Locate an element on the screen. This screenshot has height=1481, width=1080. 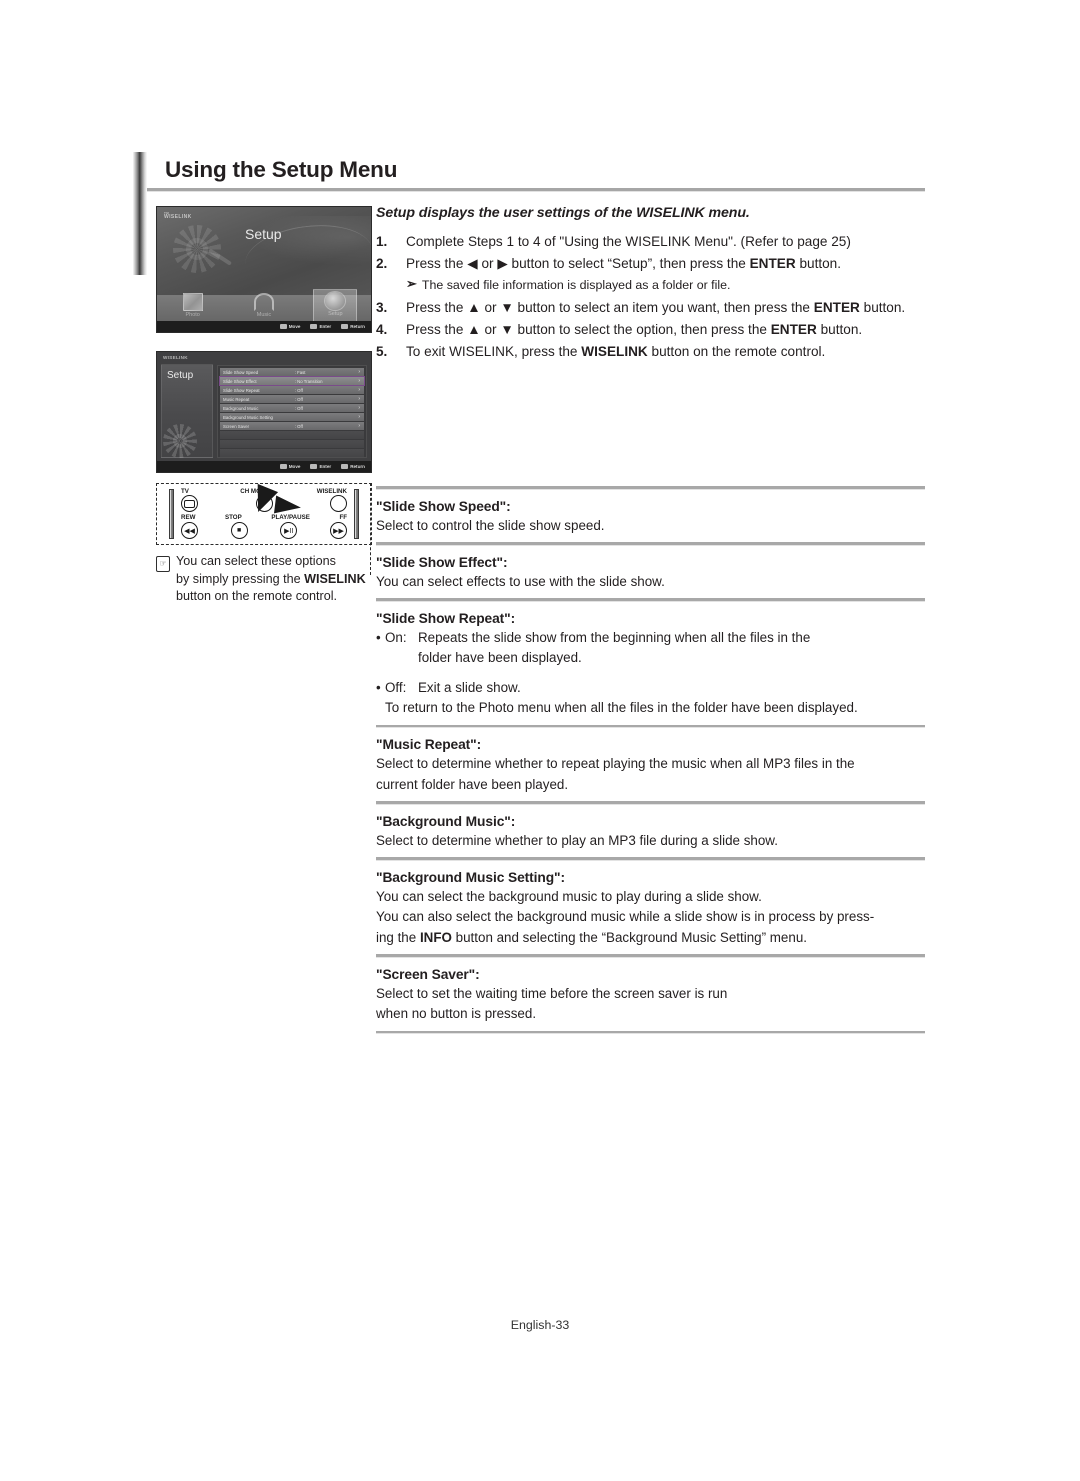
tv1-menu-item-music: Music is located at coordinates (264, 308).